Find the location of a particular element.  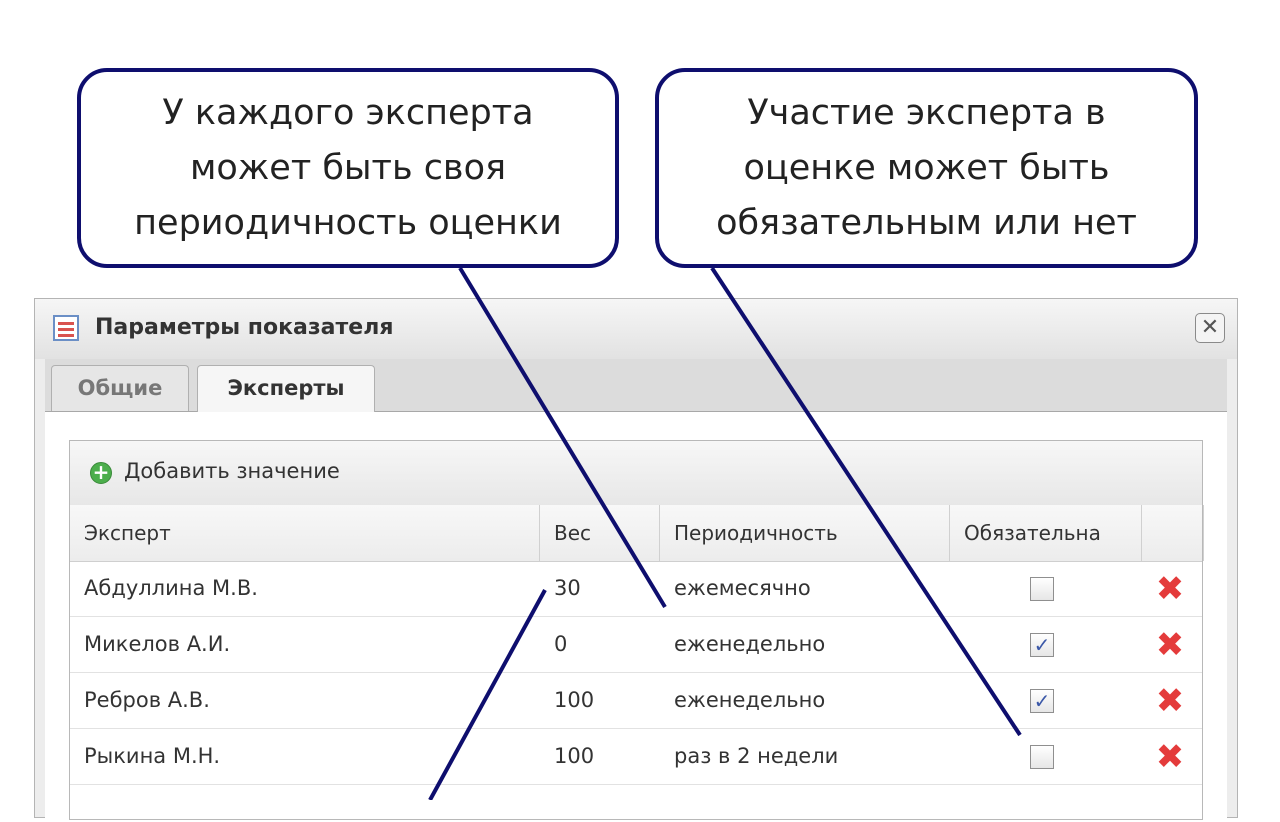

pointer-periodicity is located at coordinates (562, 437).